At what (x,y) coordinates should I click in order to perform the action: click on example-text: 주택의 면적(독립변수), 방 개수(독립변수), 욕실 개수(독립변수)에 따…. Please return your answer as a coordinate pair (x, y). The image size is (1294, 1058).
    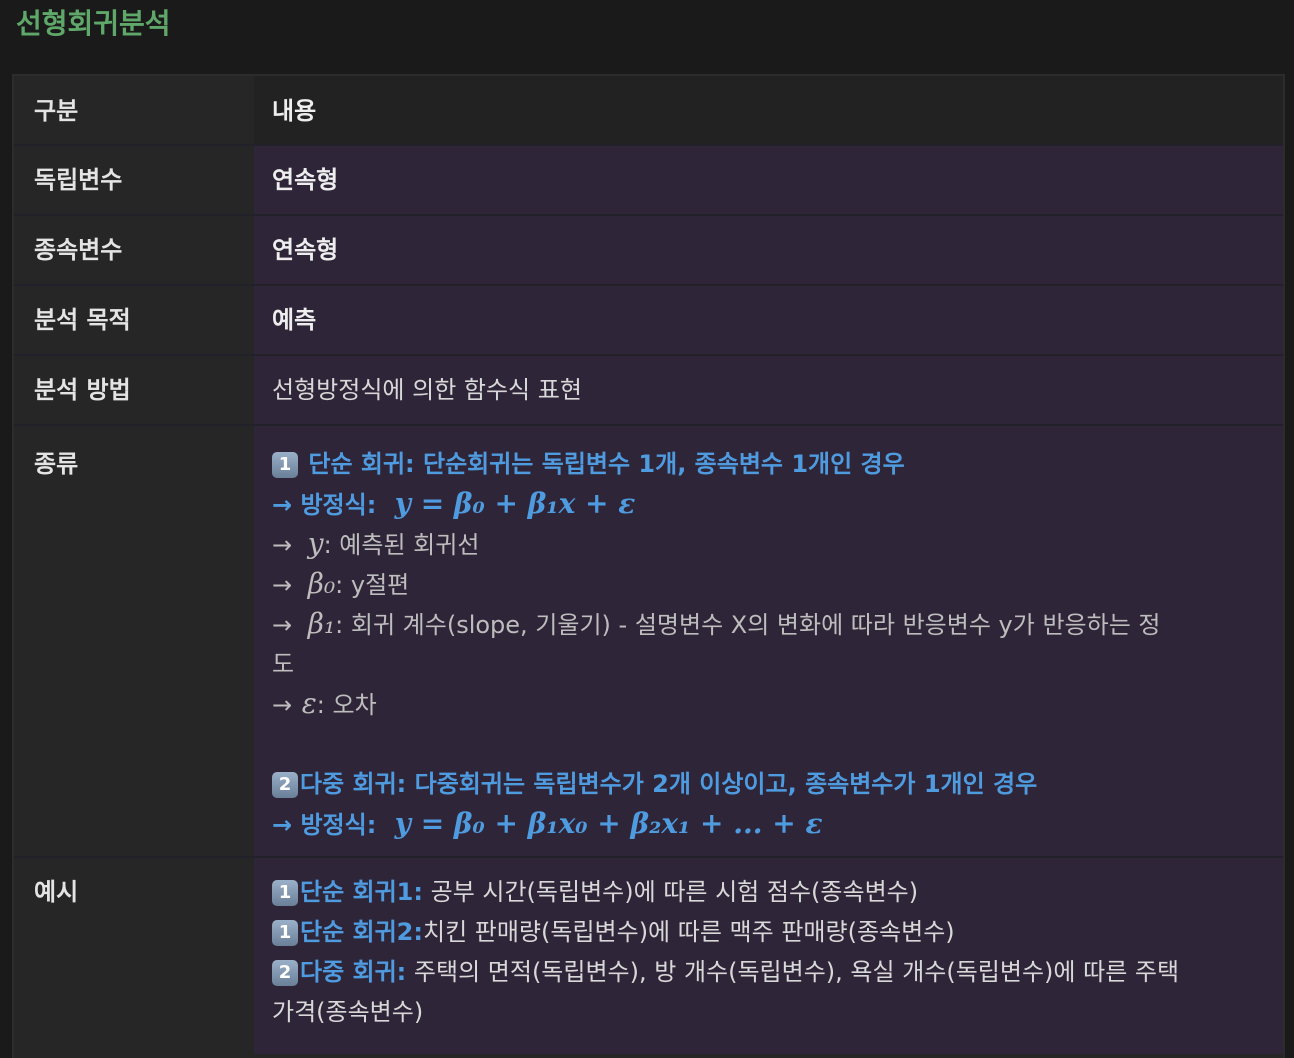
    Looking at the image, I should click on (793, 972).